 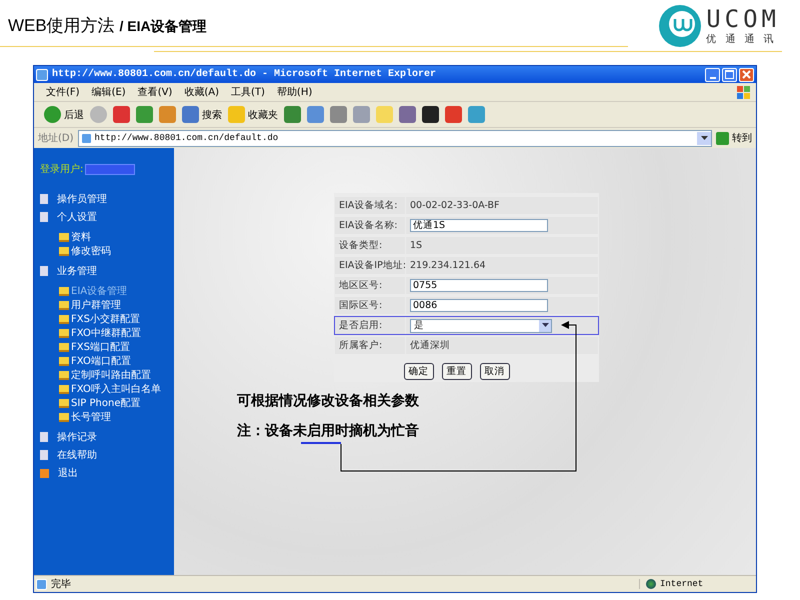 I want to click on login-label: 登录用户:, so click(x=62, y=169).